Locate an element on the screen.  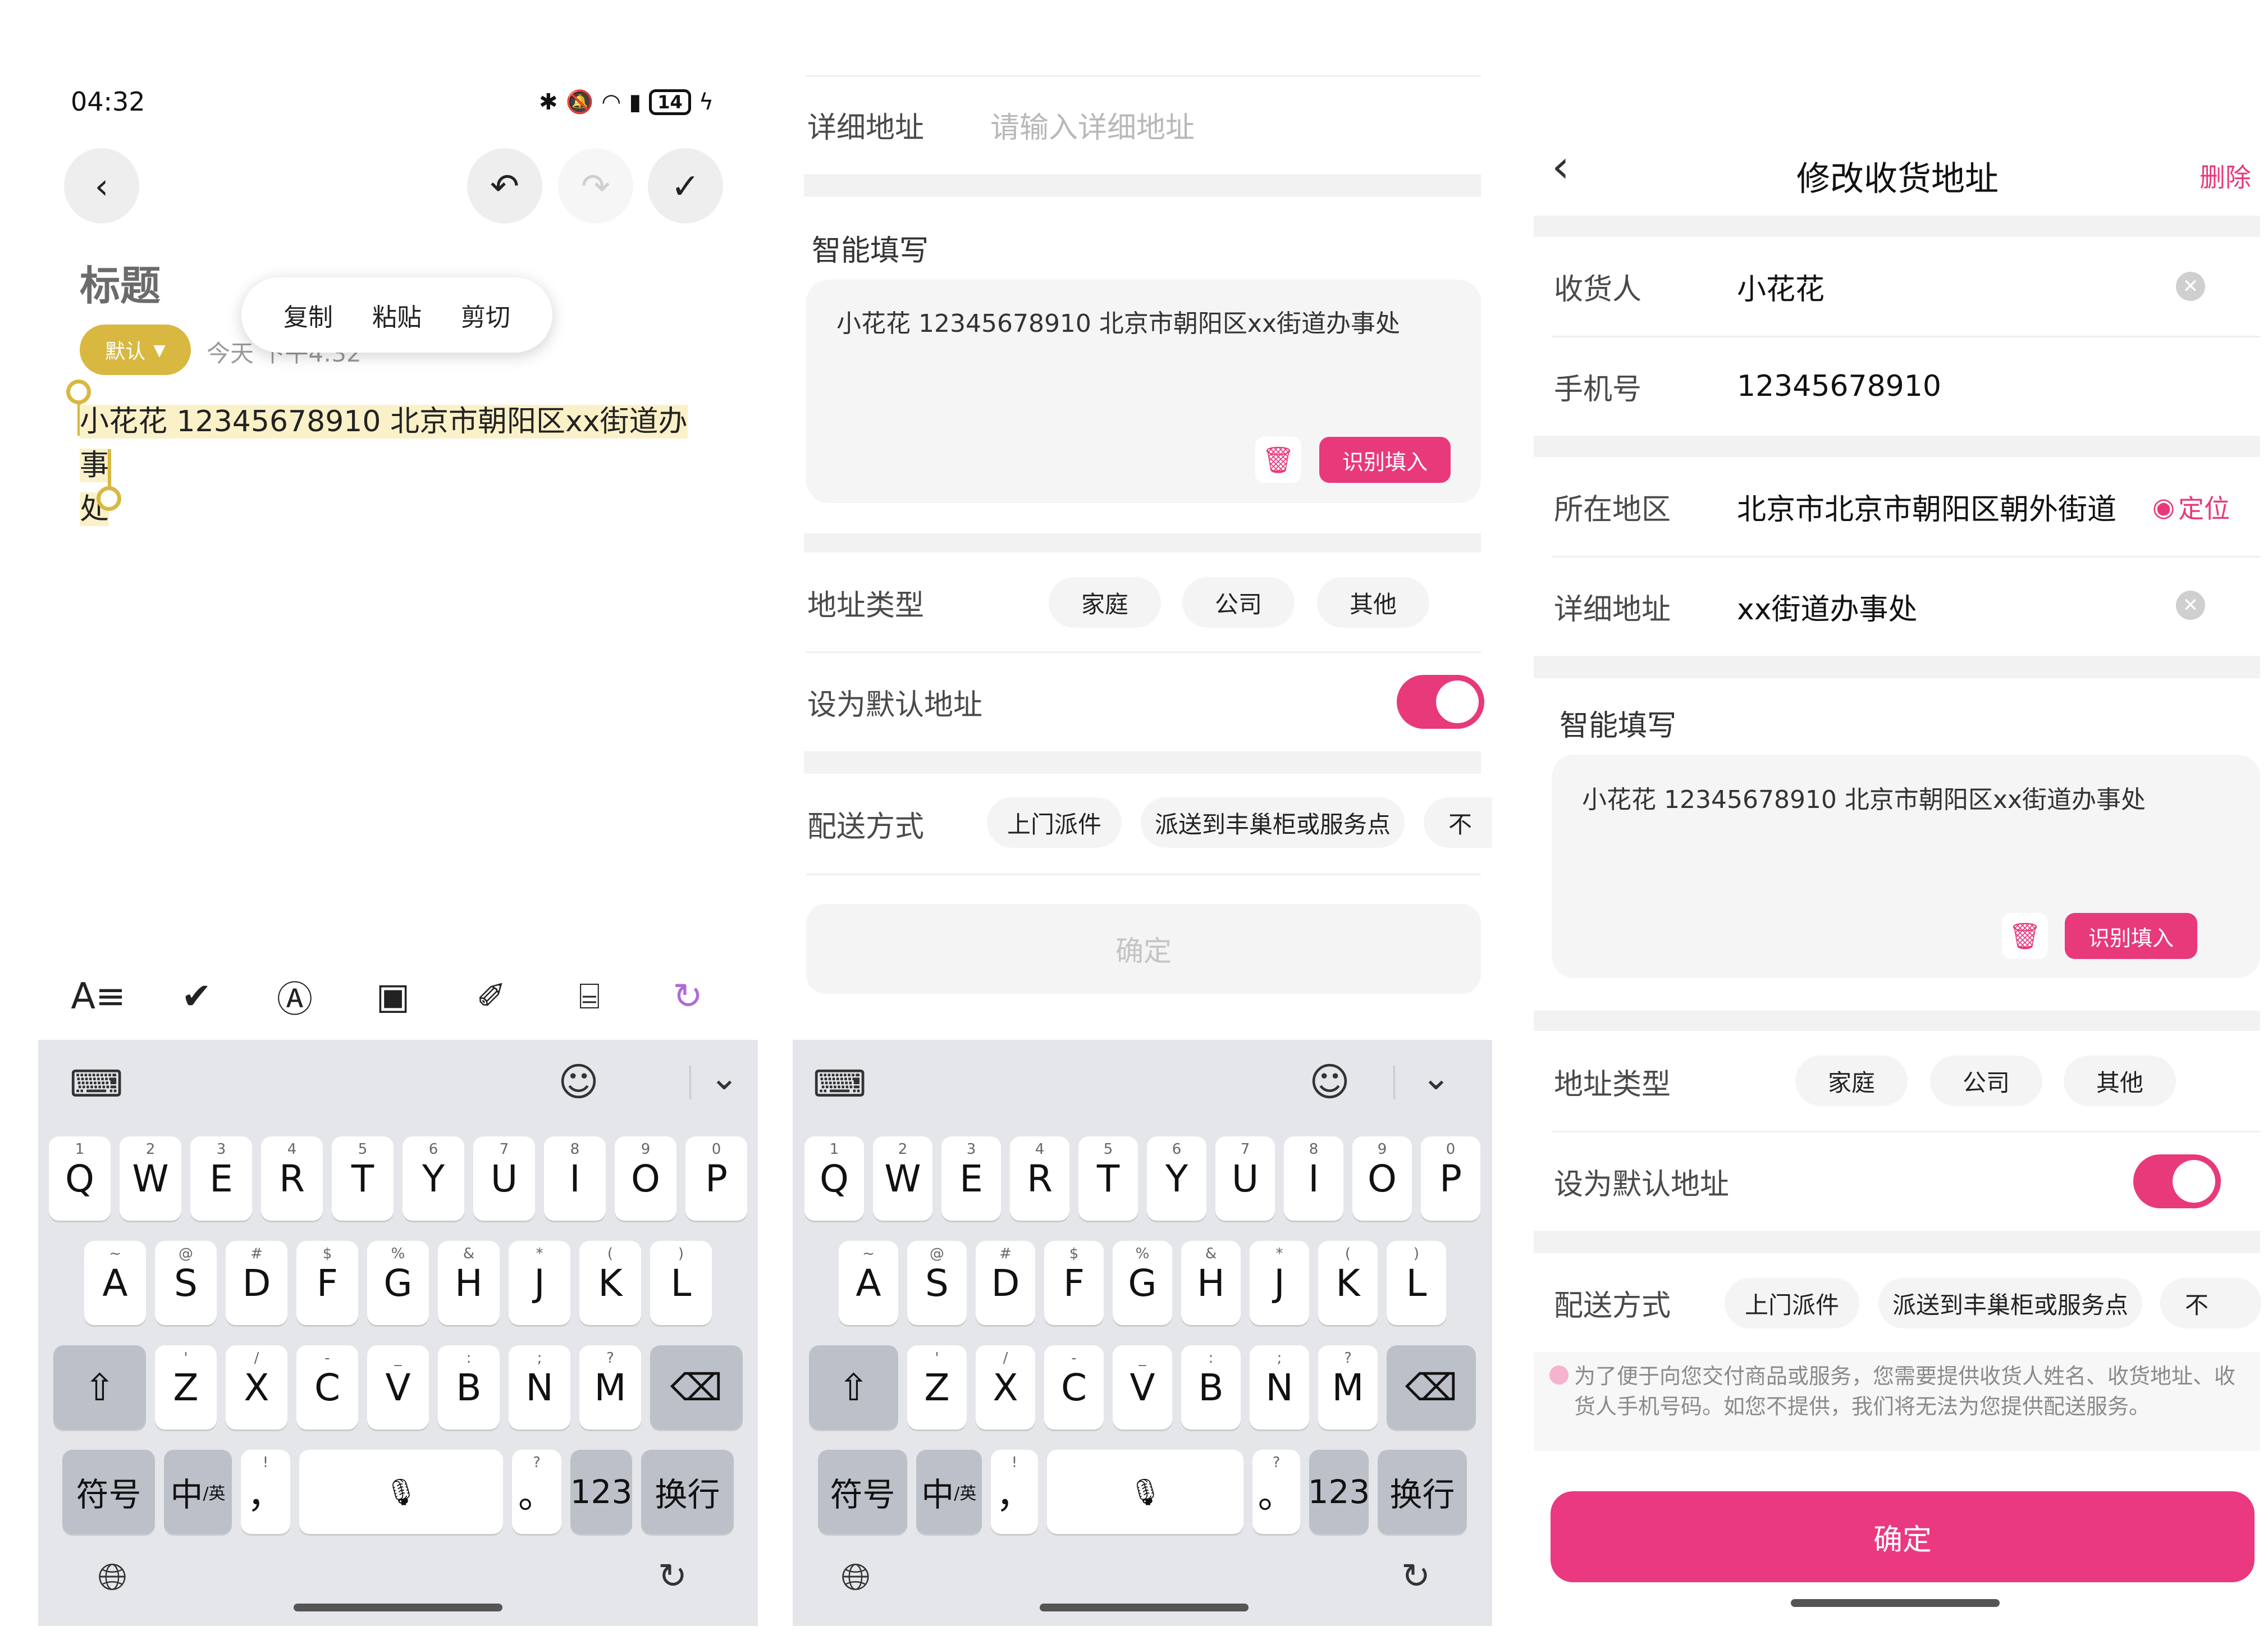
clear-receiver-button: ✕ is located at coordinates (2191, 286).